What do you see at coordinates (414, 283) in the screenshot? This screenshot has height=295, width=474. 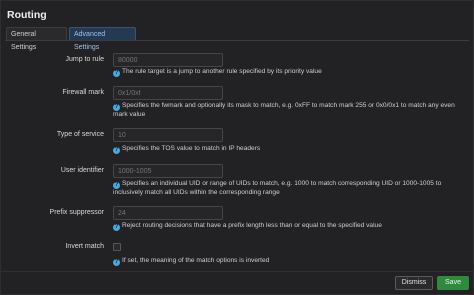 I see `dismiss-button: Dismiss` at bounding box center [414, 283].